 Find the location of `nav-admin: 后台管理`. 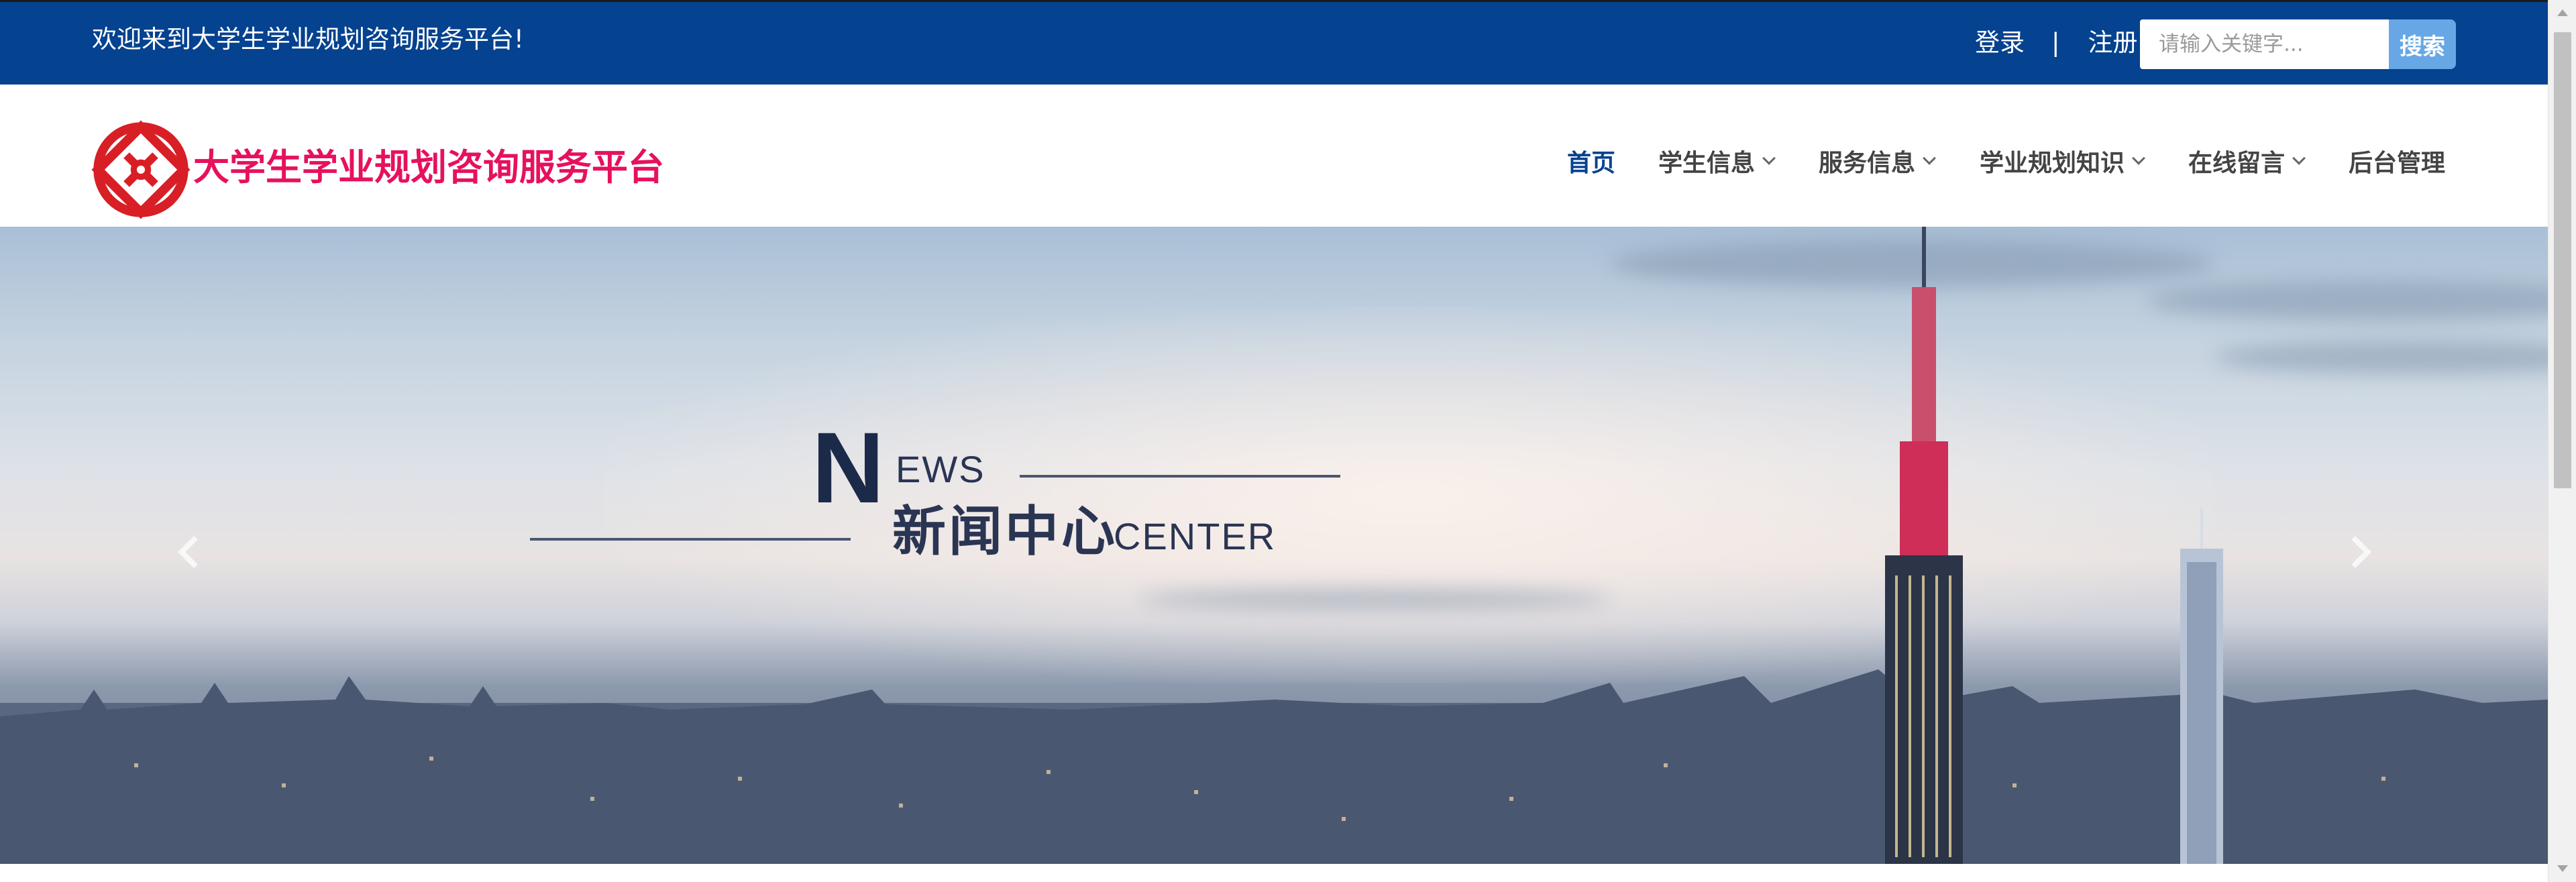

nav-admin: 后台管理 is located at coordinates (2397, 161).